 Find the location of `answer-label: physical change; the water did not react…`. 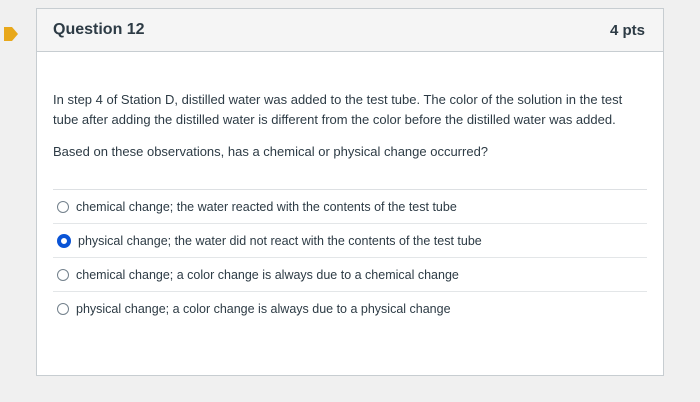

answer-label: physical change; the water did not react… is located at coordinates (280, 240).